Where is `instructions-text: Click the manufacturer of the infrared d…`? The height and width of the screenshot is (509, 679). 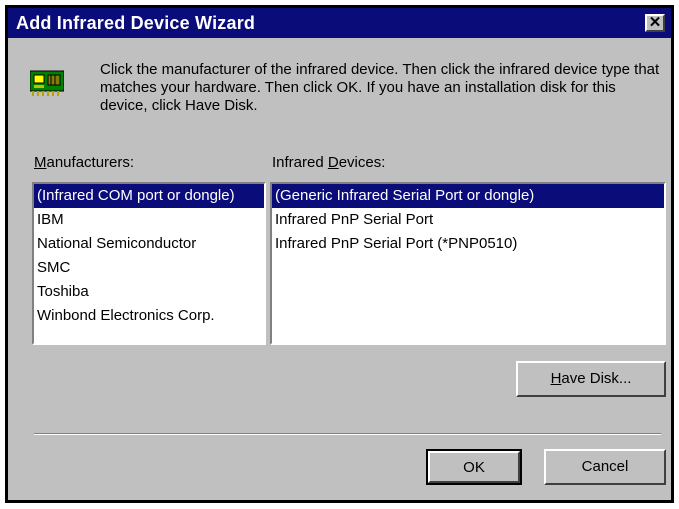
instructions-text: Click the manufacturer of the infrared d… is located at coordinates (380, 87).